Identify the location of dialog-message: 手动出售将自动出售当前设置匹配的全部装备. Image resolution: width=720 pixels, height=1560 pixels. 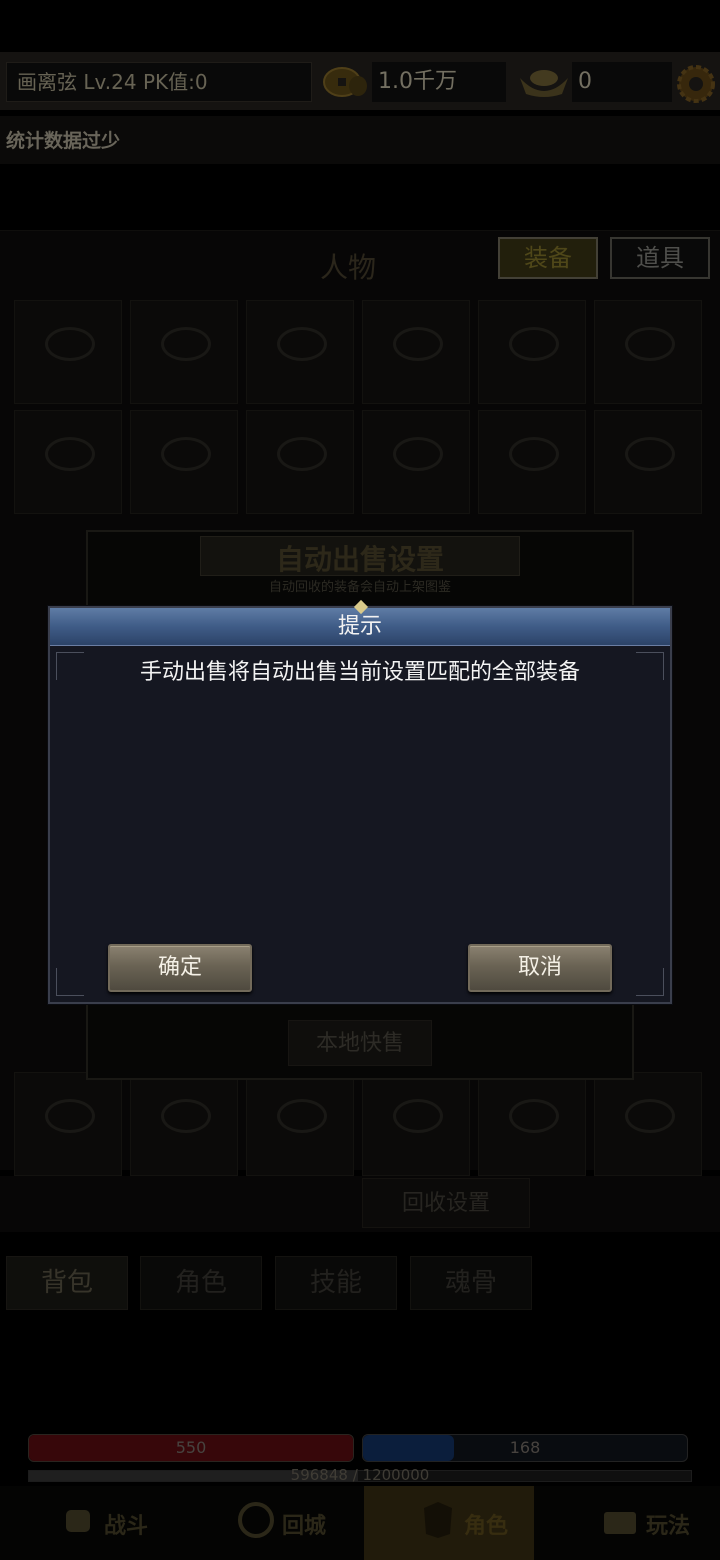
(359, 672).